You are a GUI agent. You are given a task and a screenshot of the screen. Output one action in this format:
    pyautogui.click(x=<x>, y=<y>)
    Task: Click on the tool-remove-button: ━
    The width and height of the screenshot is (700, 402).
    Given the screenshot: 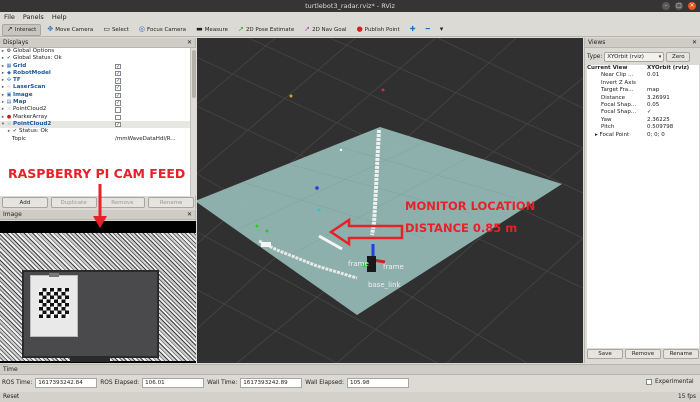 What is the action you would take?
    pyautogui.click(x=428, y=30)
    